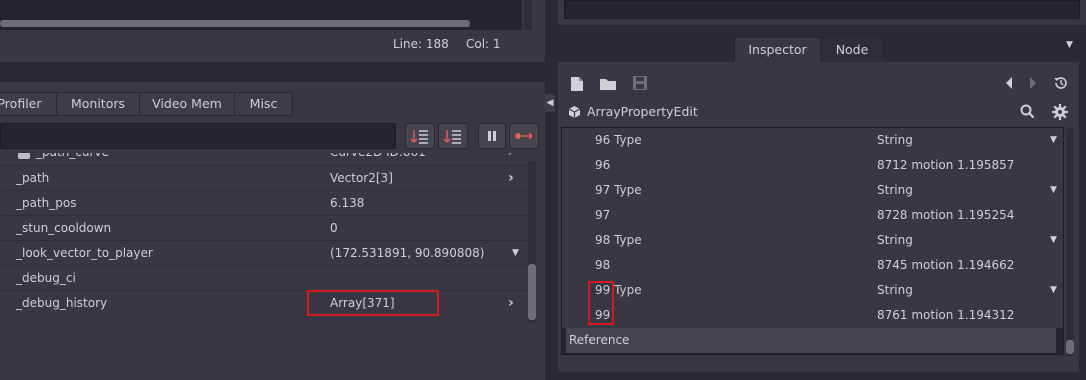  What do you see at coordinates (574, 112) in the screenshot?
I see `cube-icon` at bounding box center [574, 112].